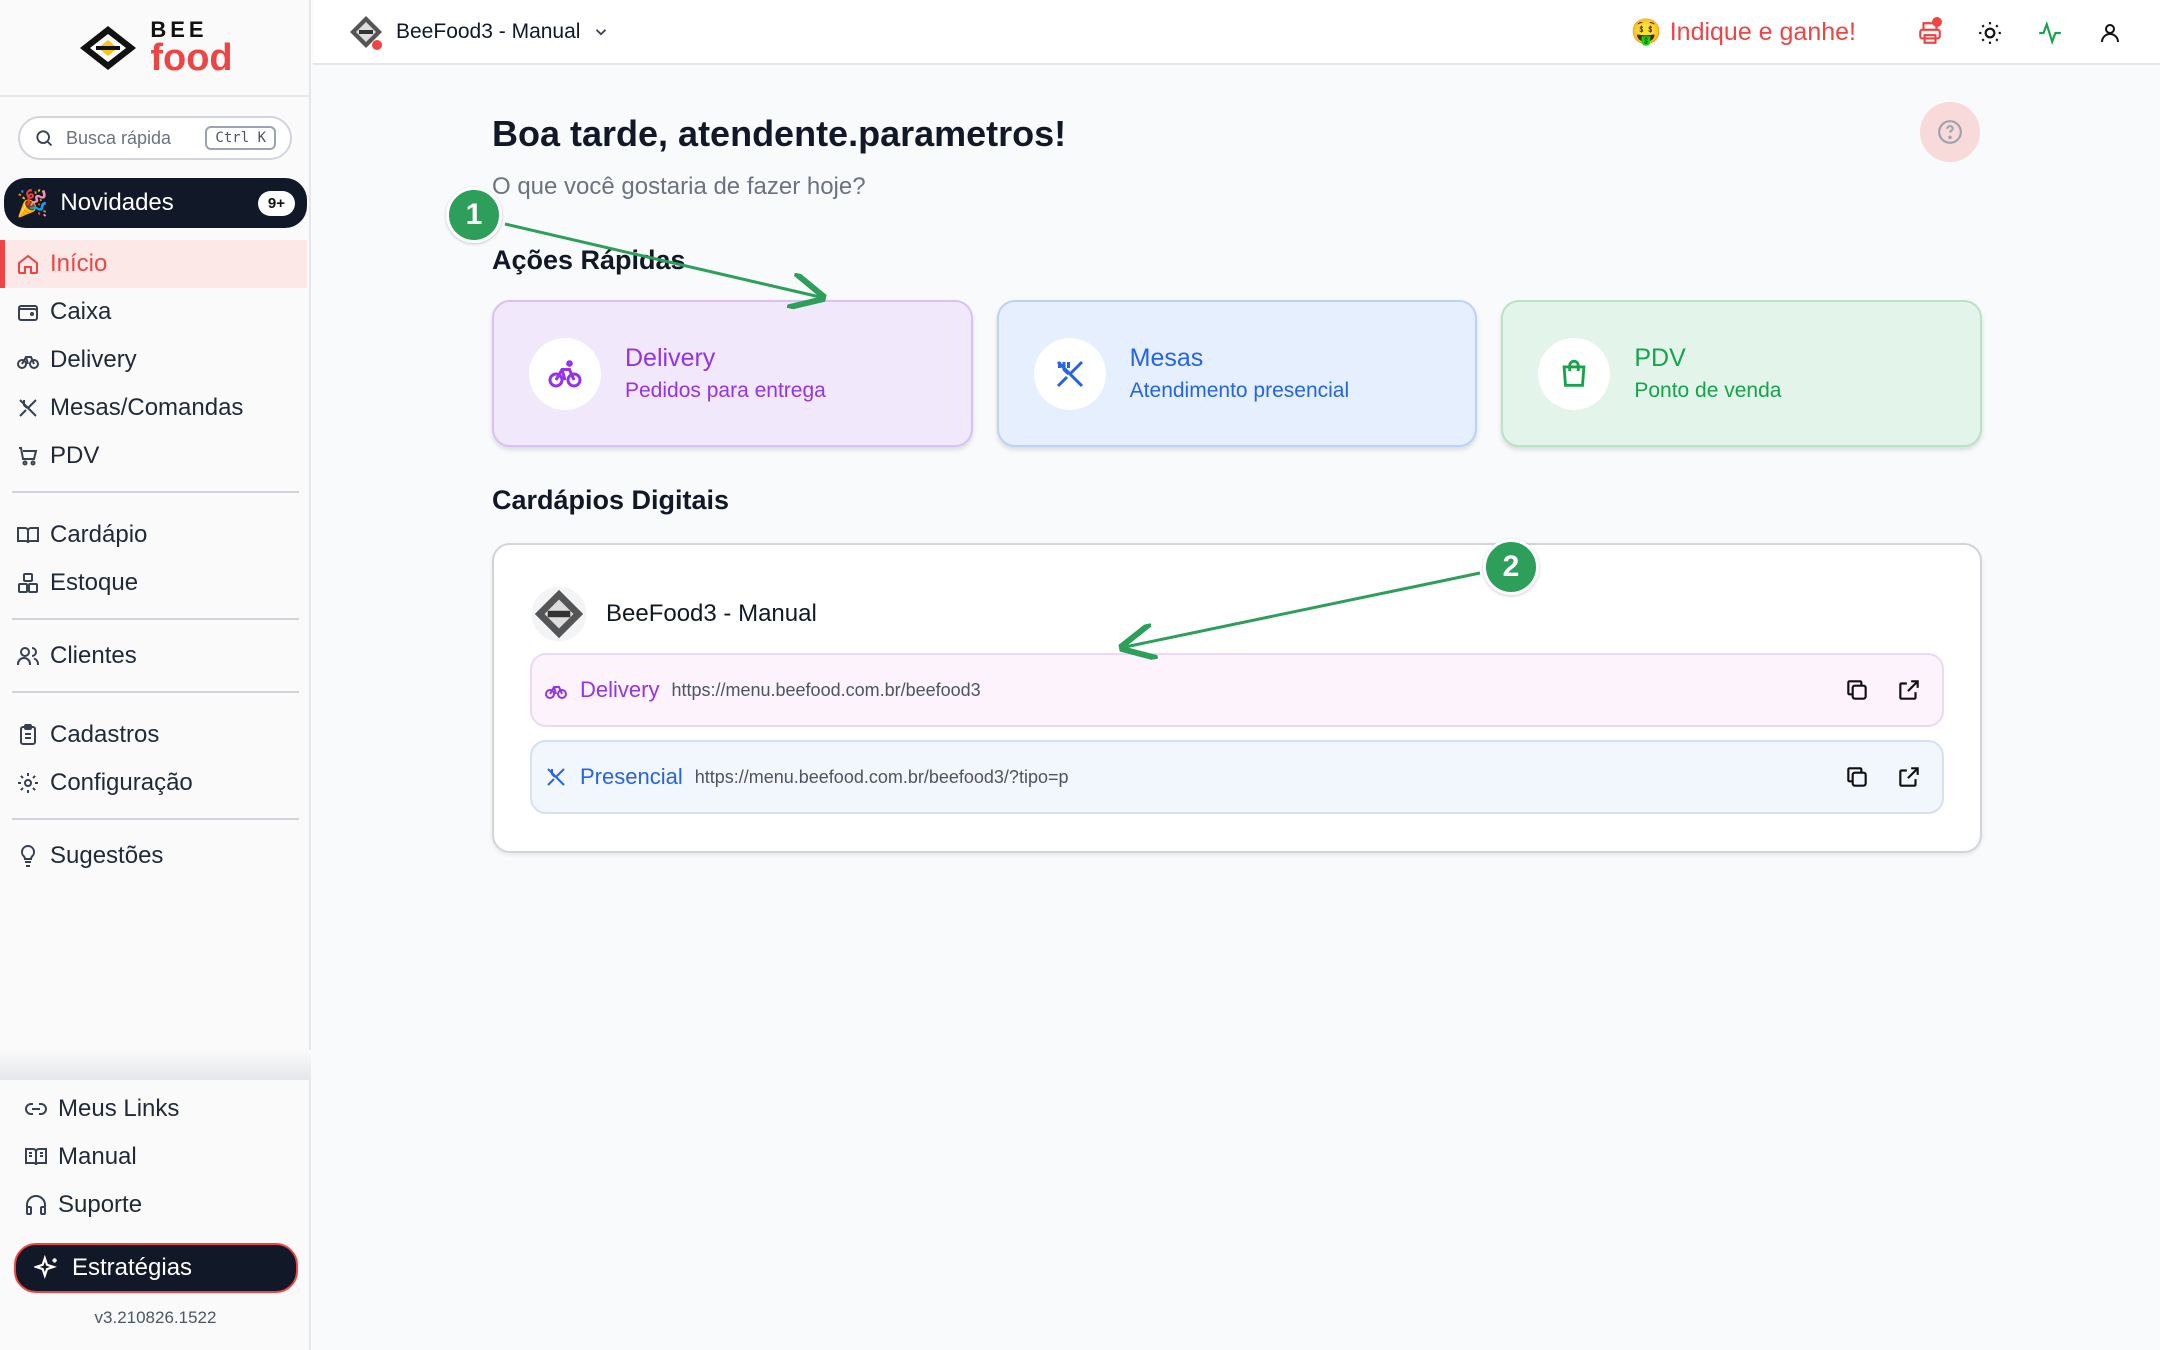  I want to click on search-input: Busca rápida Ctrl K, so click(155, 138).